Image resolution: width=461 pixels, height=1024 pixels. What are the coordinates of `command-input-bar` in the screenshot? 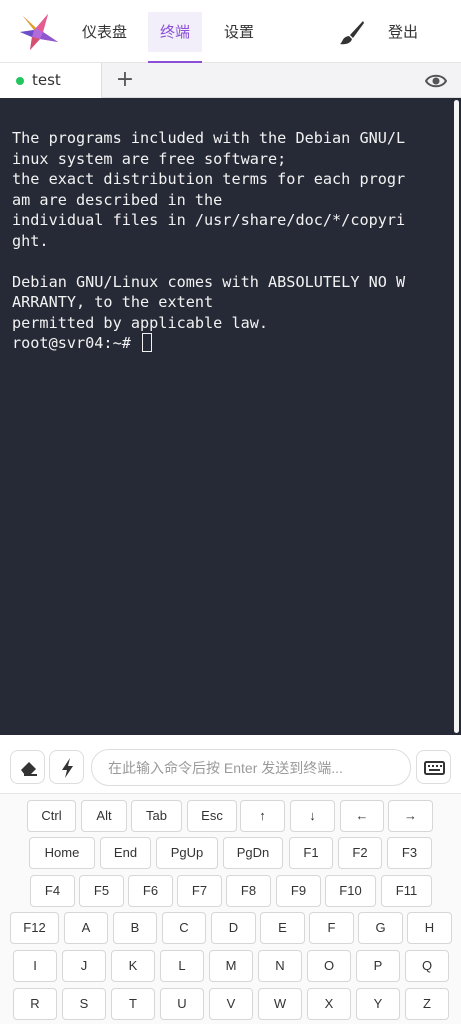 It's located at (230, 766).